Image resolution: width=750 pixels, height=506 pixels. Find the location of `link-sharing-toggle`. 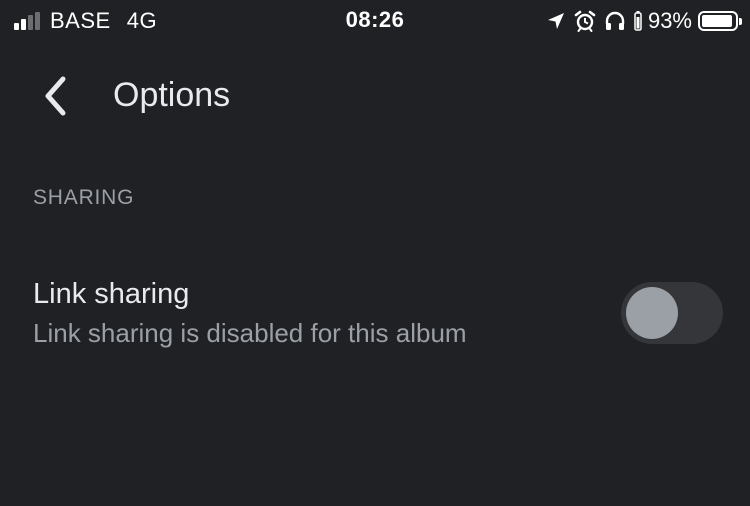

link-sharing-toggle is located at coordinates (672, 313).